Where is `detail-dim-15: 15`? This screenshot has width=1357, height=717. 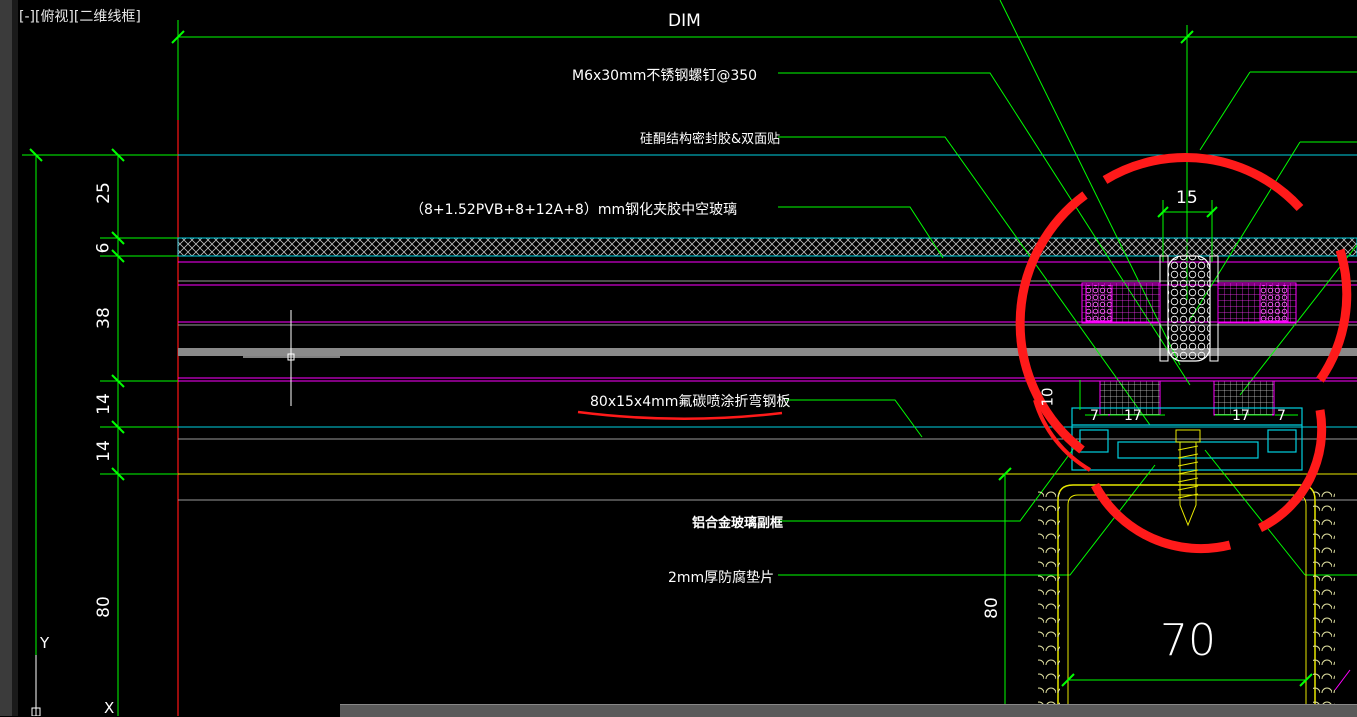 detail-dim-15: 15 is located at coordinates (1187, 198).